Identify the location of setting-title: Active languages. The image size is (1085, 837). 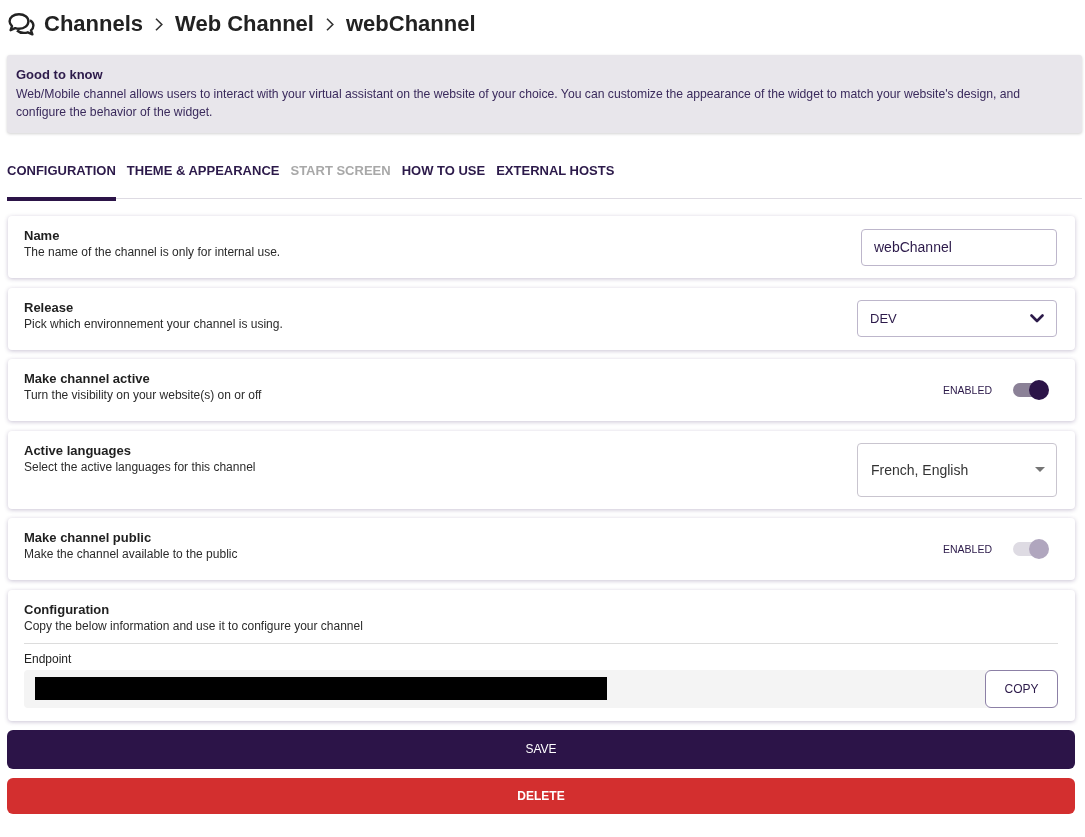
(78, 450).